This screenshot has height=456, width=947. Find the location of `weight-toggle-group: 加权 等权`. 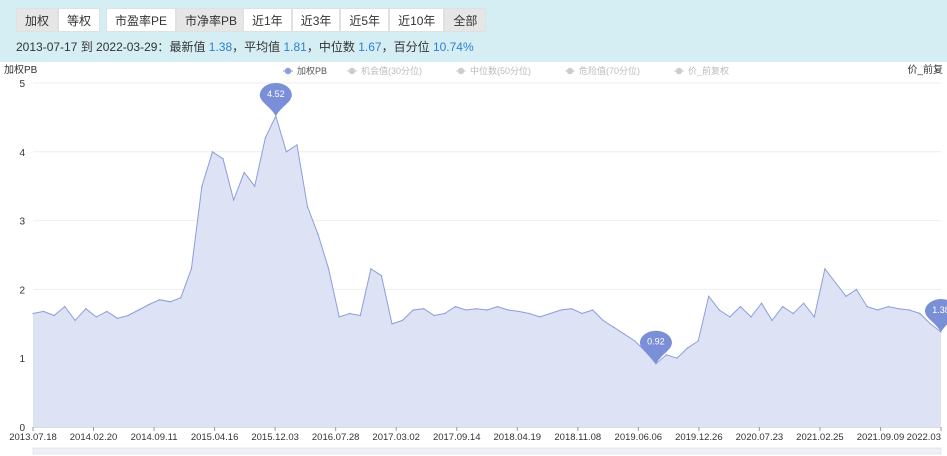

weight-toggle-group: 加权 等权 is located at coordinates (58, 20).